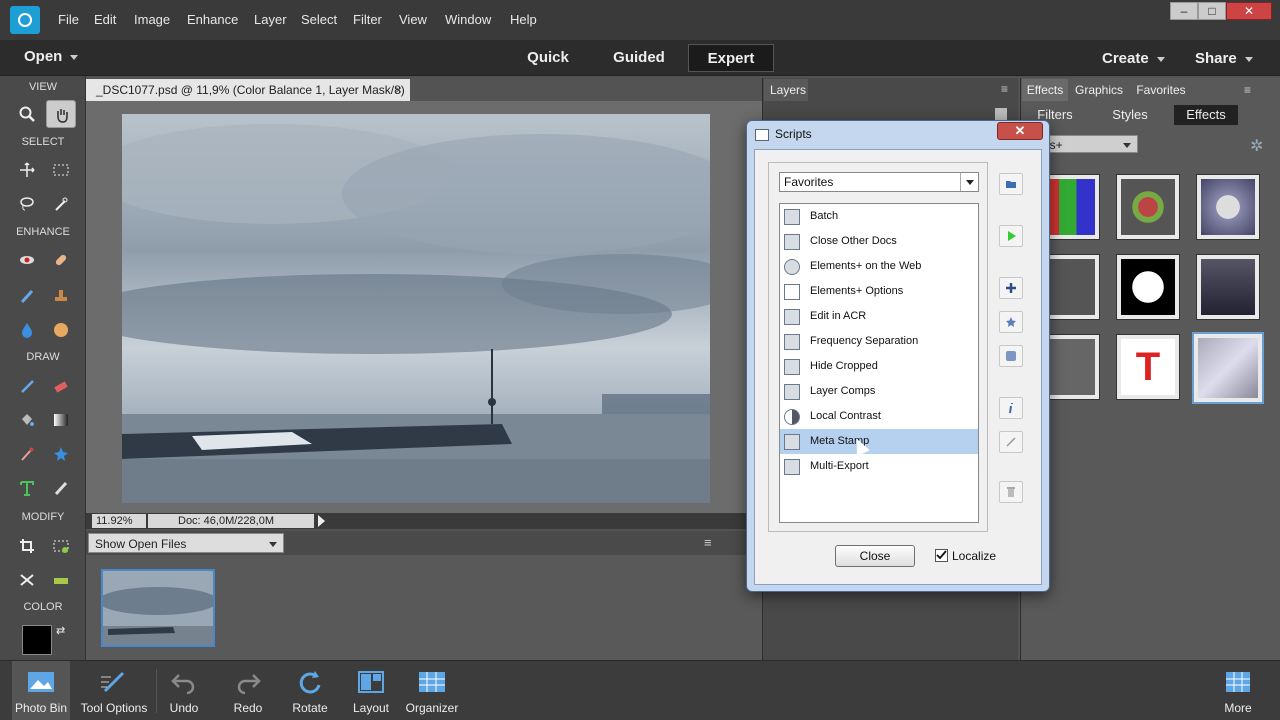 This screenshot has height=720, width=1280. What do you see at coordinates (1099, 90) in the screenshot?
I see `tab-graphics: Graphics` at bounding box center [1099, 90].